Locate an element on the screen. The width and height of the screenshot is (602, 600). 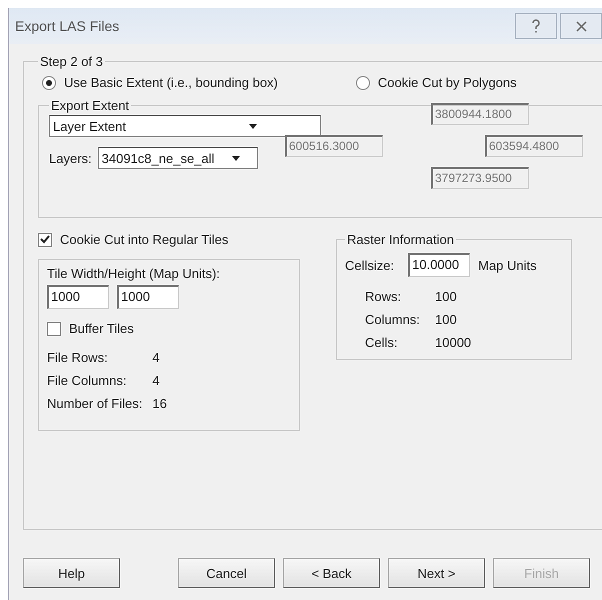
group-title: Export Extent is located at coordinates (90, 105).